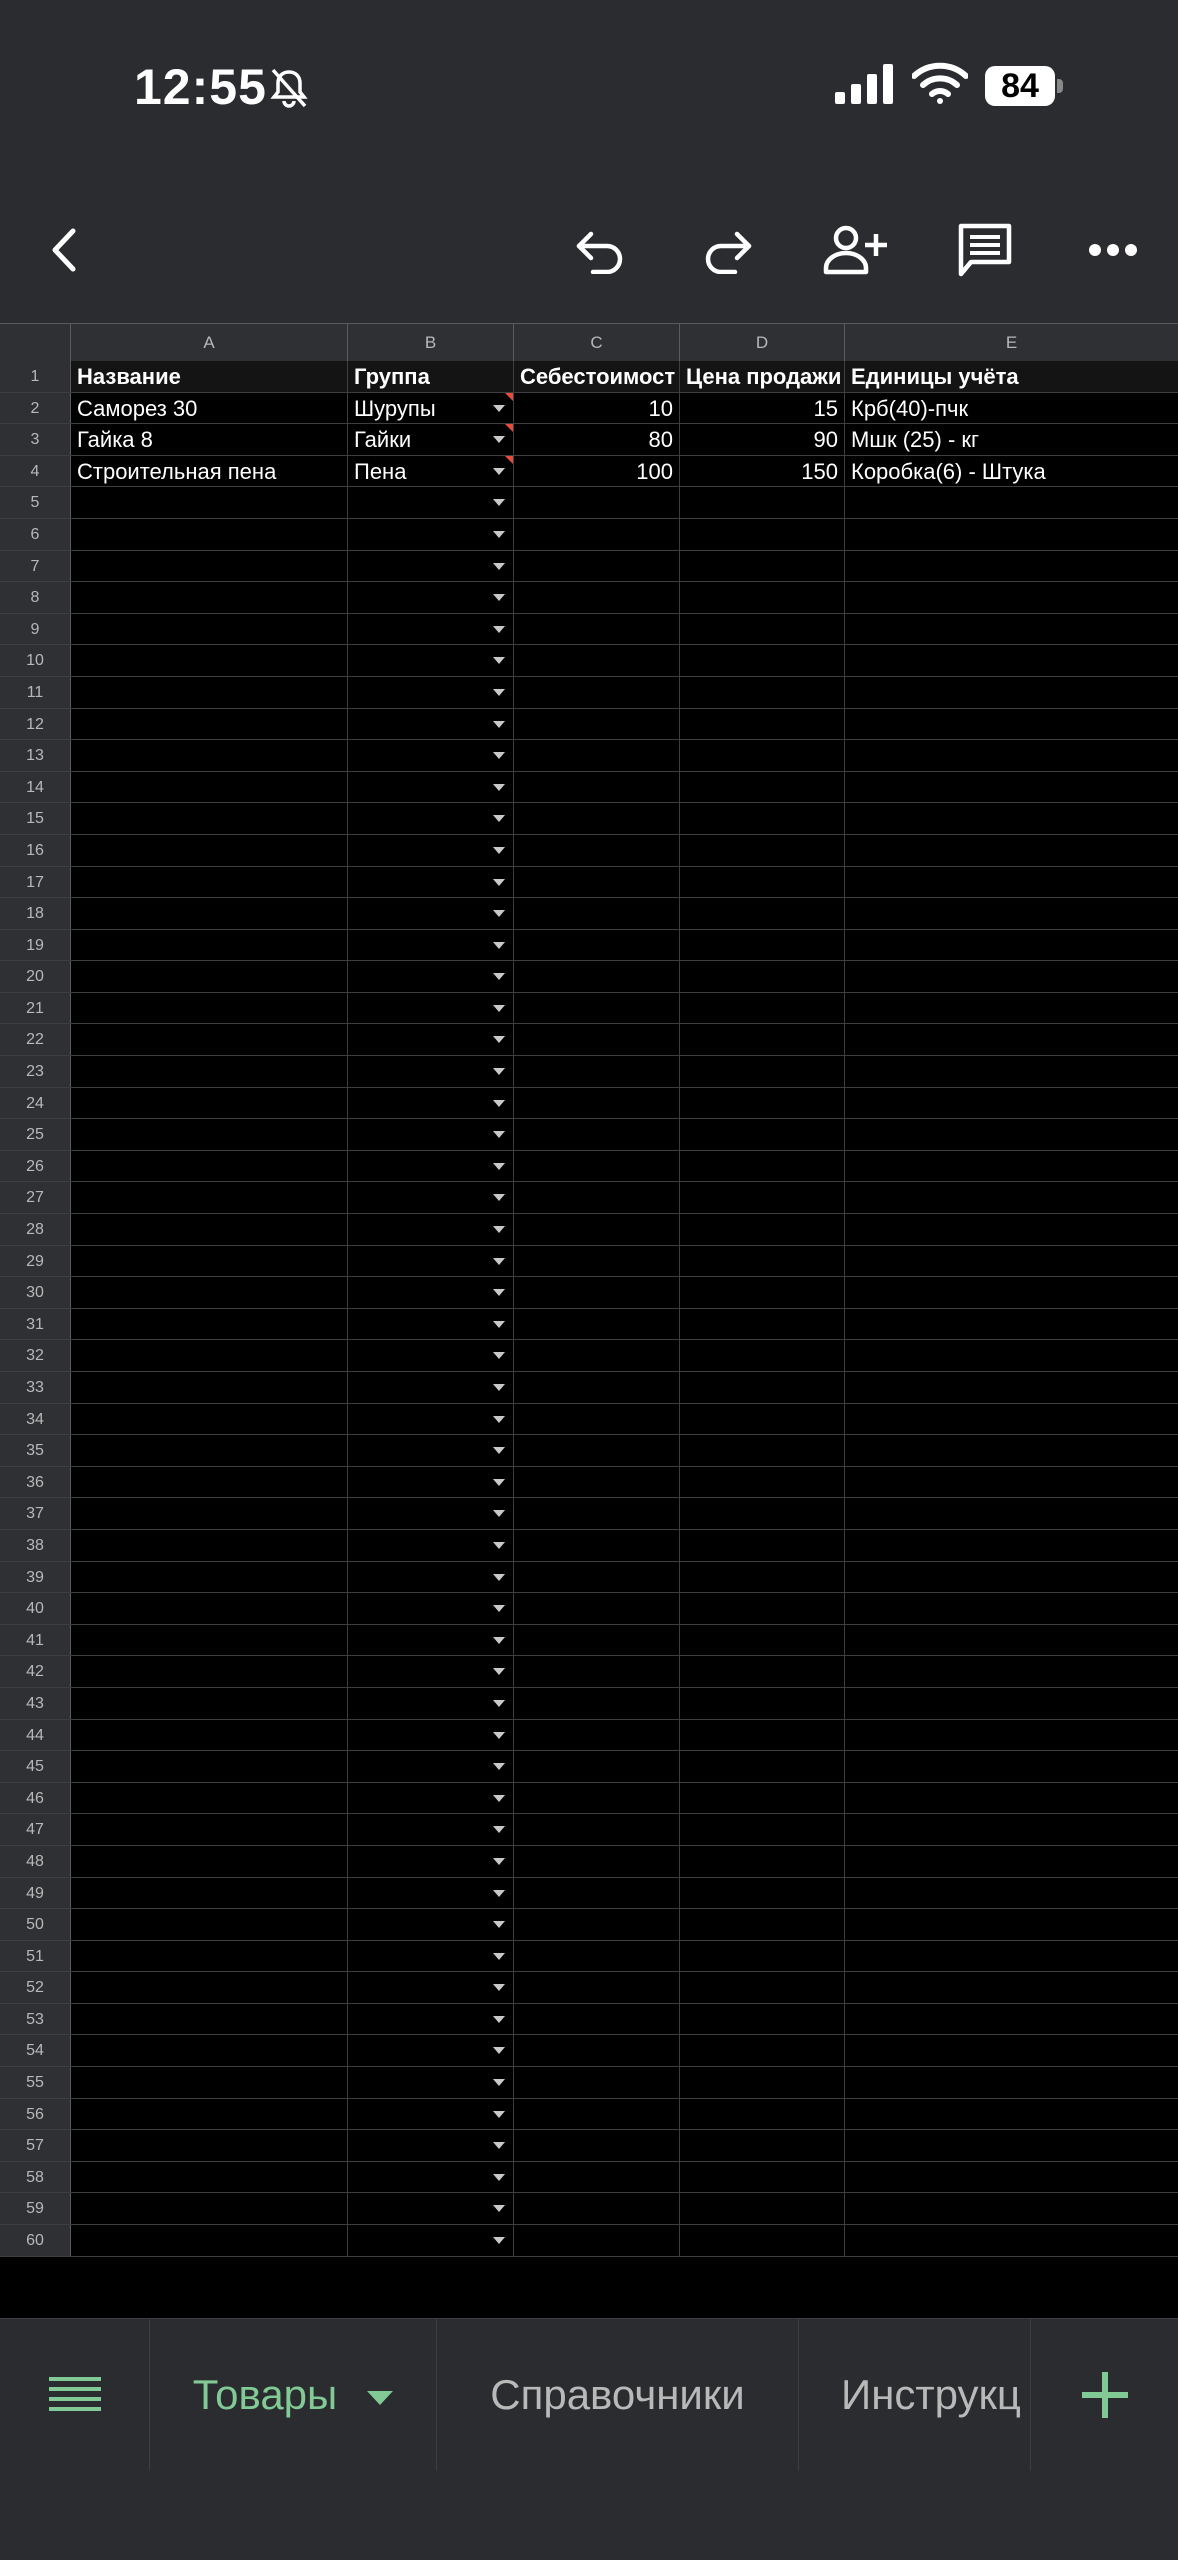  What do you see at coordinates (431, 408) in the screenshot?
I see `cell-b2: Шурупы` at bounding box center [431, 408].